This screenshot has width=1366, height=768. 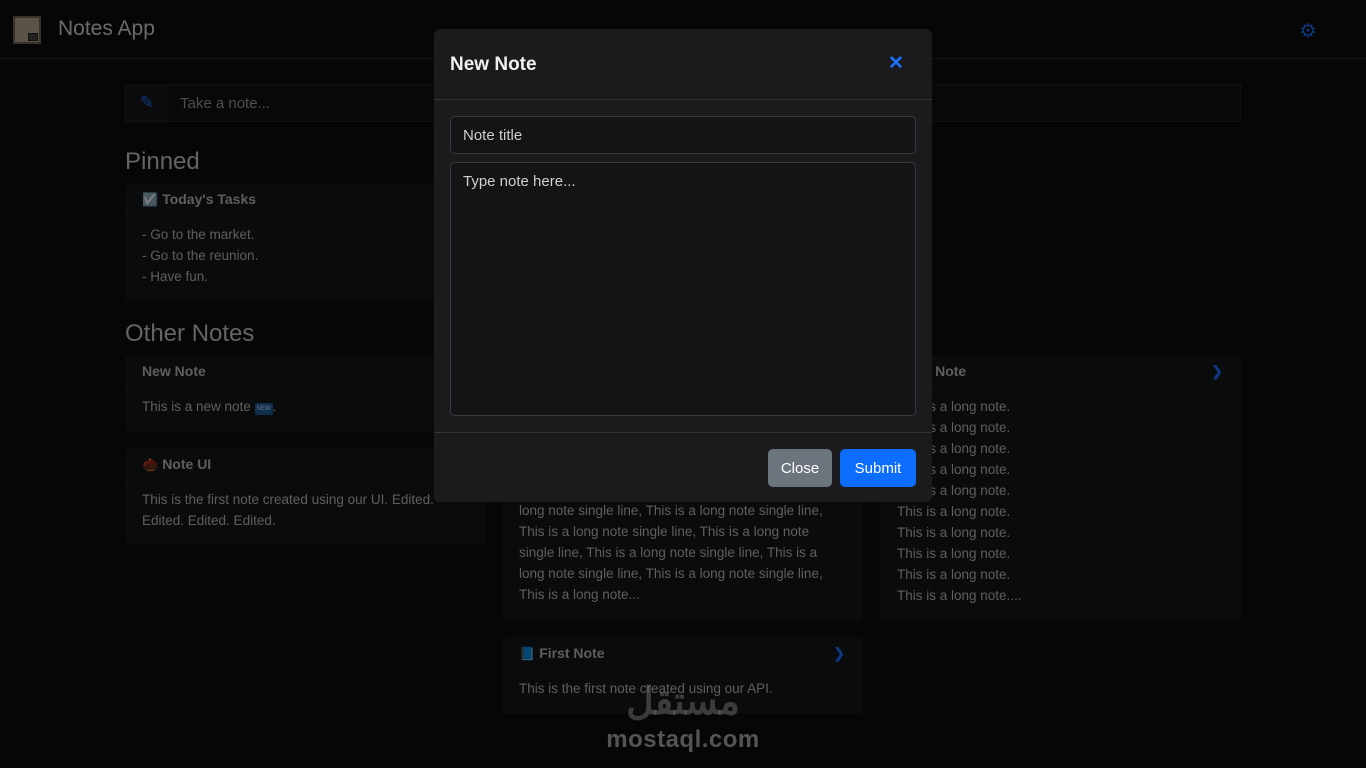 I want to click on modal-footer: Close Submit, so click(x=683, y=467).